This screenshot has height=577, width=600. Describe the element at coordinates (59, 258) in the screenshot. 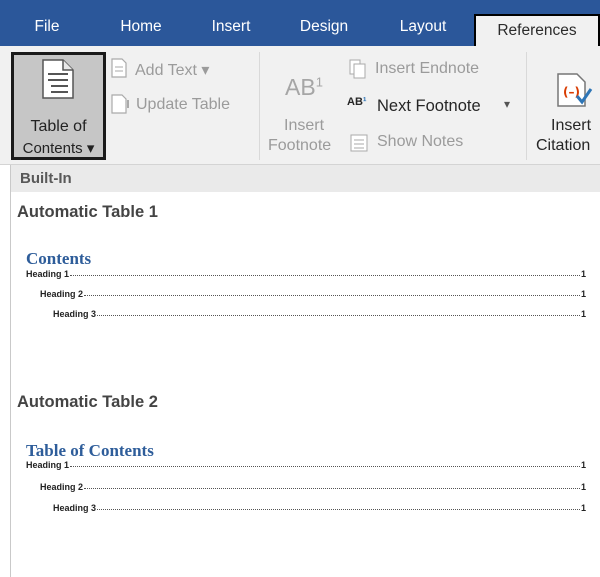

I see `toc-preview-heading: Contents` at that location.